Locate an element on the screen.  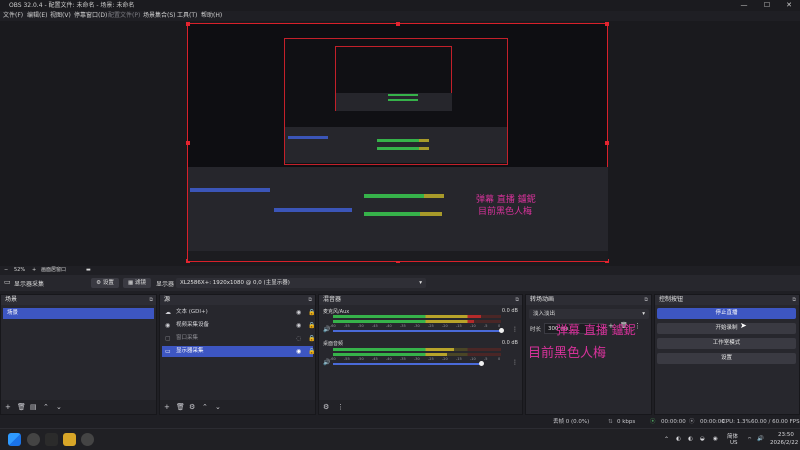
menu-view: 视图(V) is located at coordinates (60, 16).